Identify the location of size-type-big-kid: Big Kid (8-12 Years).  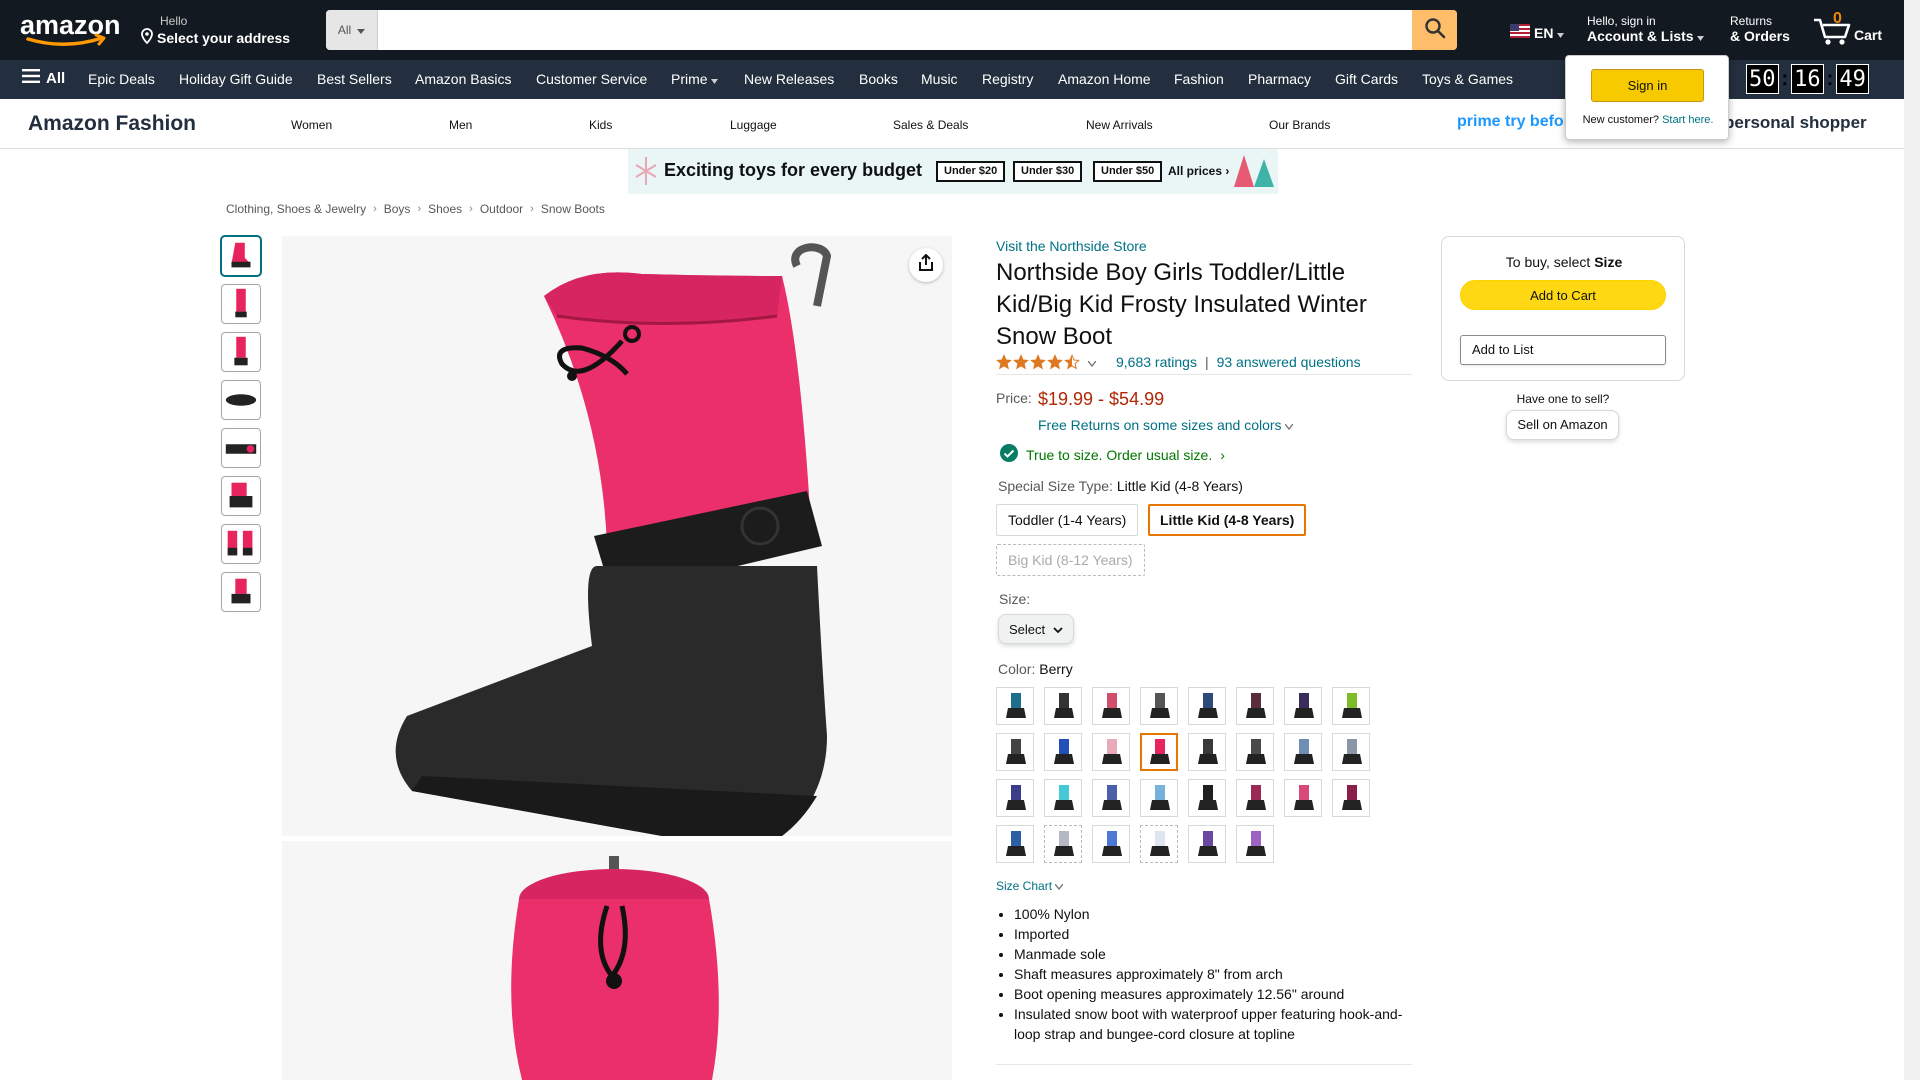
(1070, 560).